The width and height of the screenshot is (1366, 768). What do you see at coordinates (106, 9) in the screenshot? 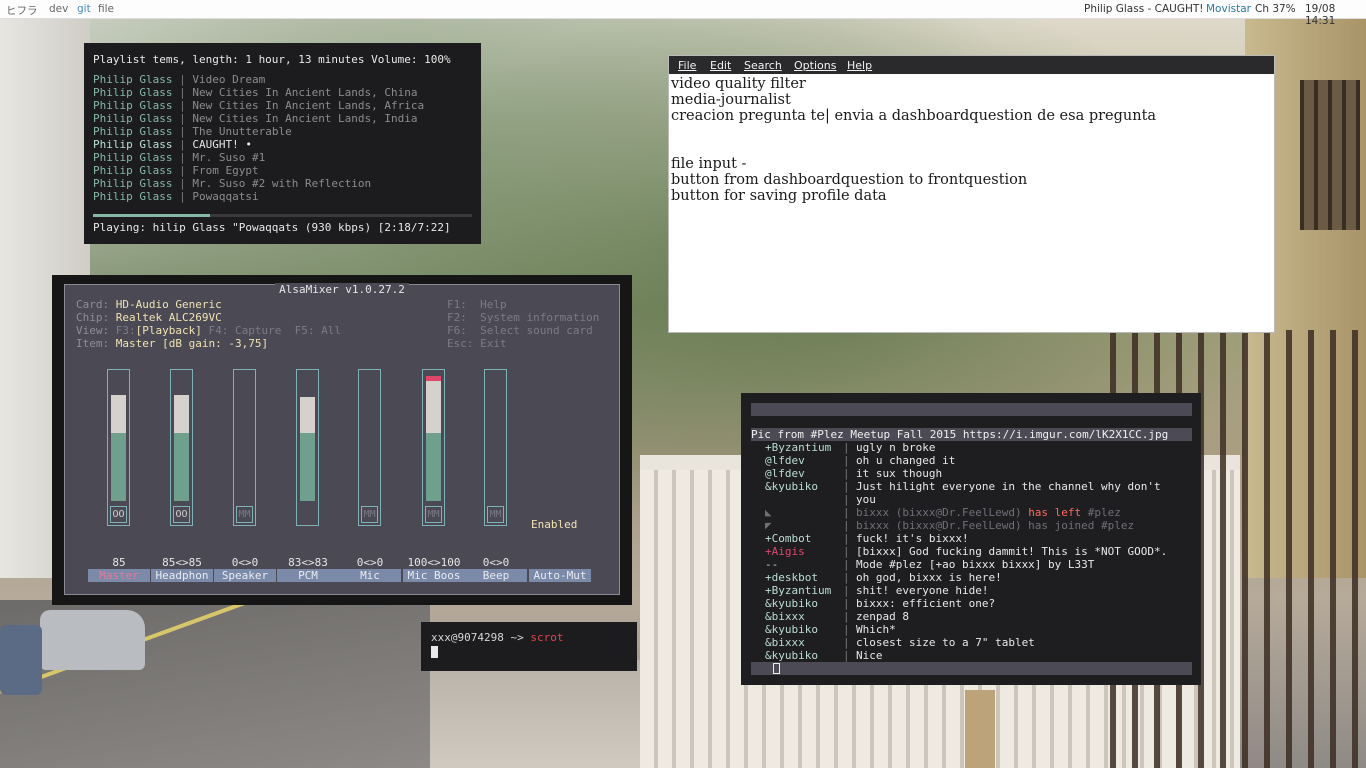
I see `workspace-tag: file` at bounding box center [106, 9].